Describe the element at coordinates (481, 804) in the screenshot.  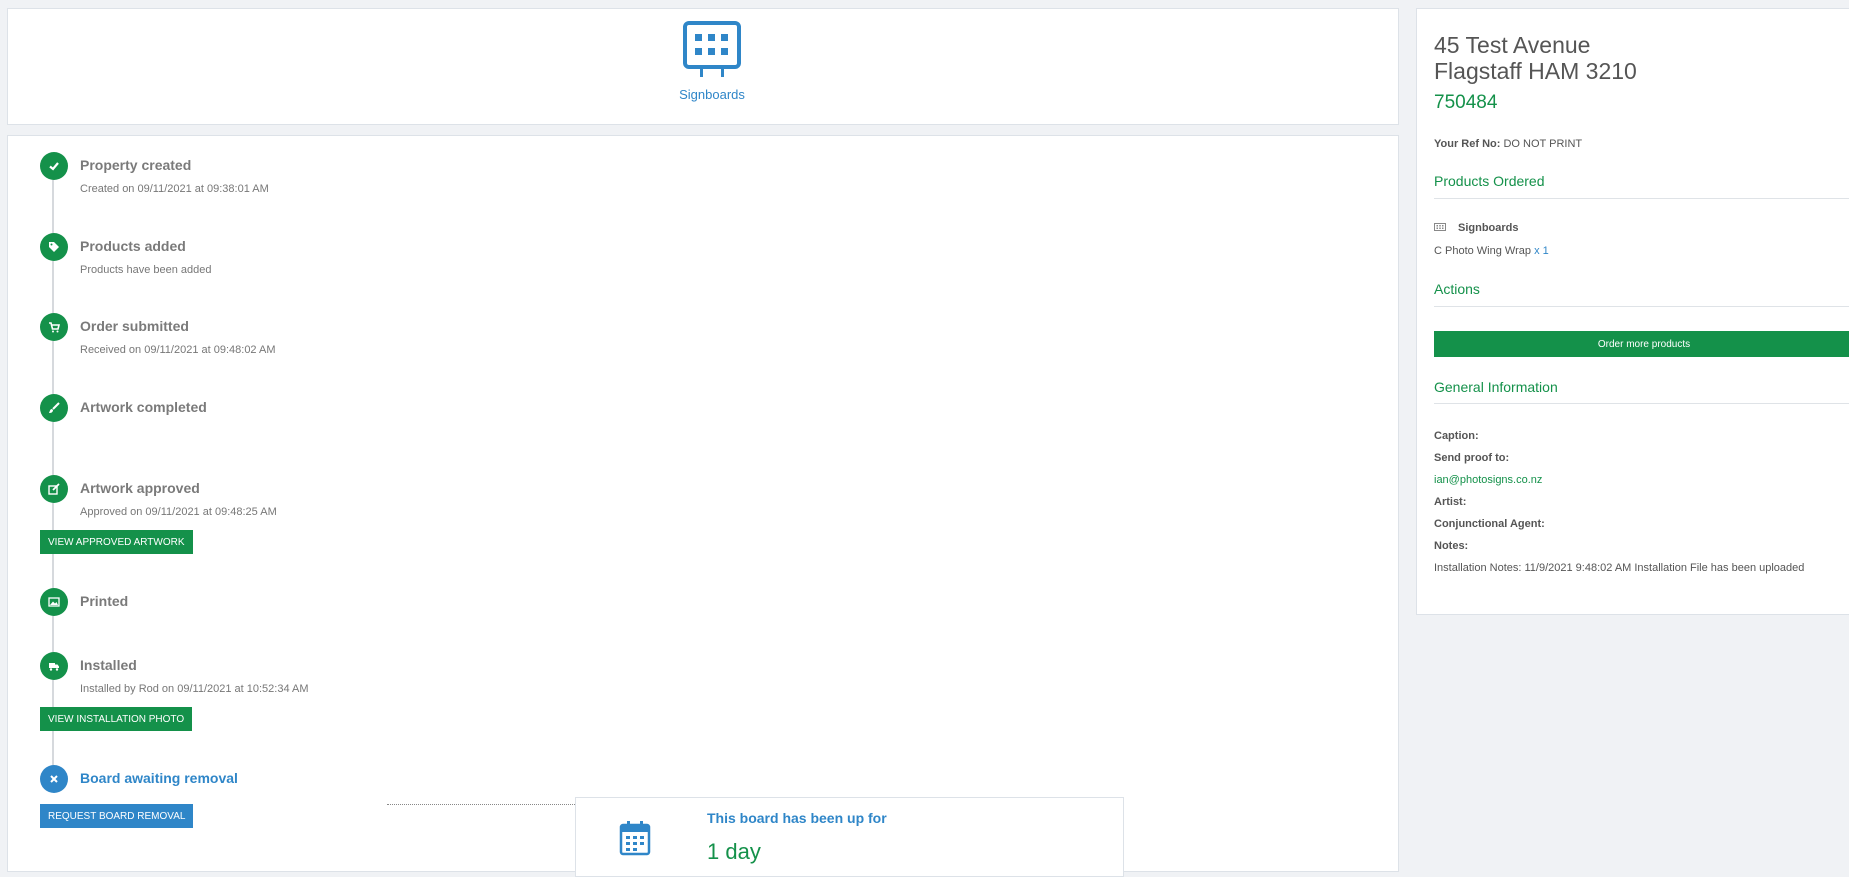
I see `connector-line` at that location.